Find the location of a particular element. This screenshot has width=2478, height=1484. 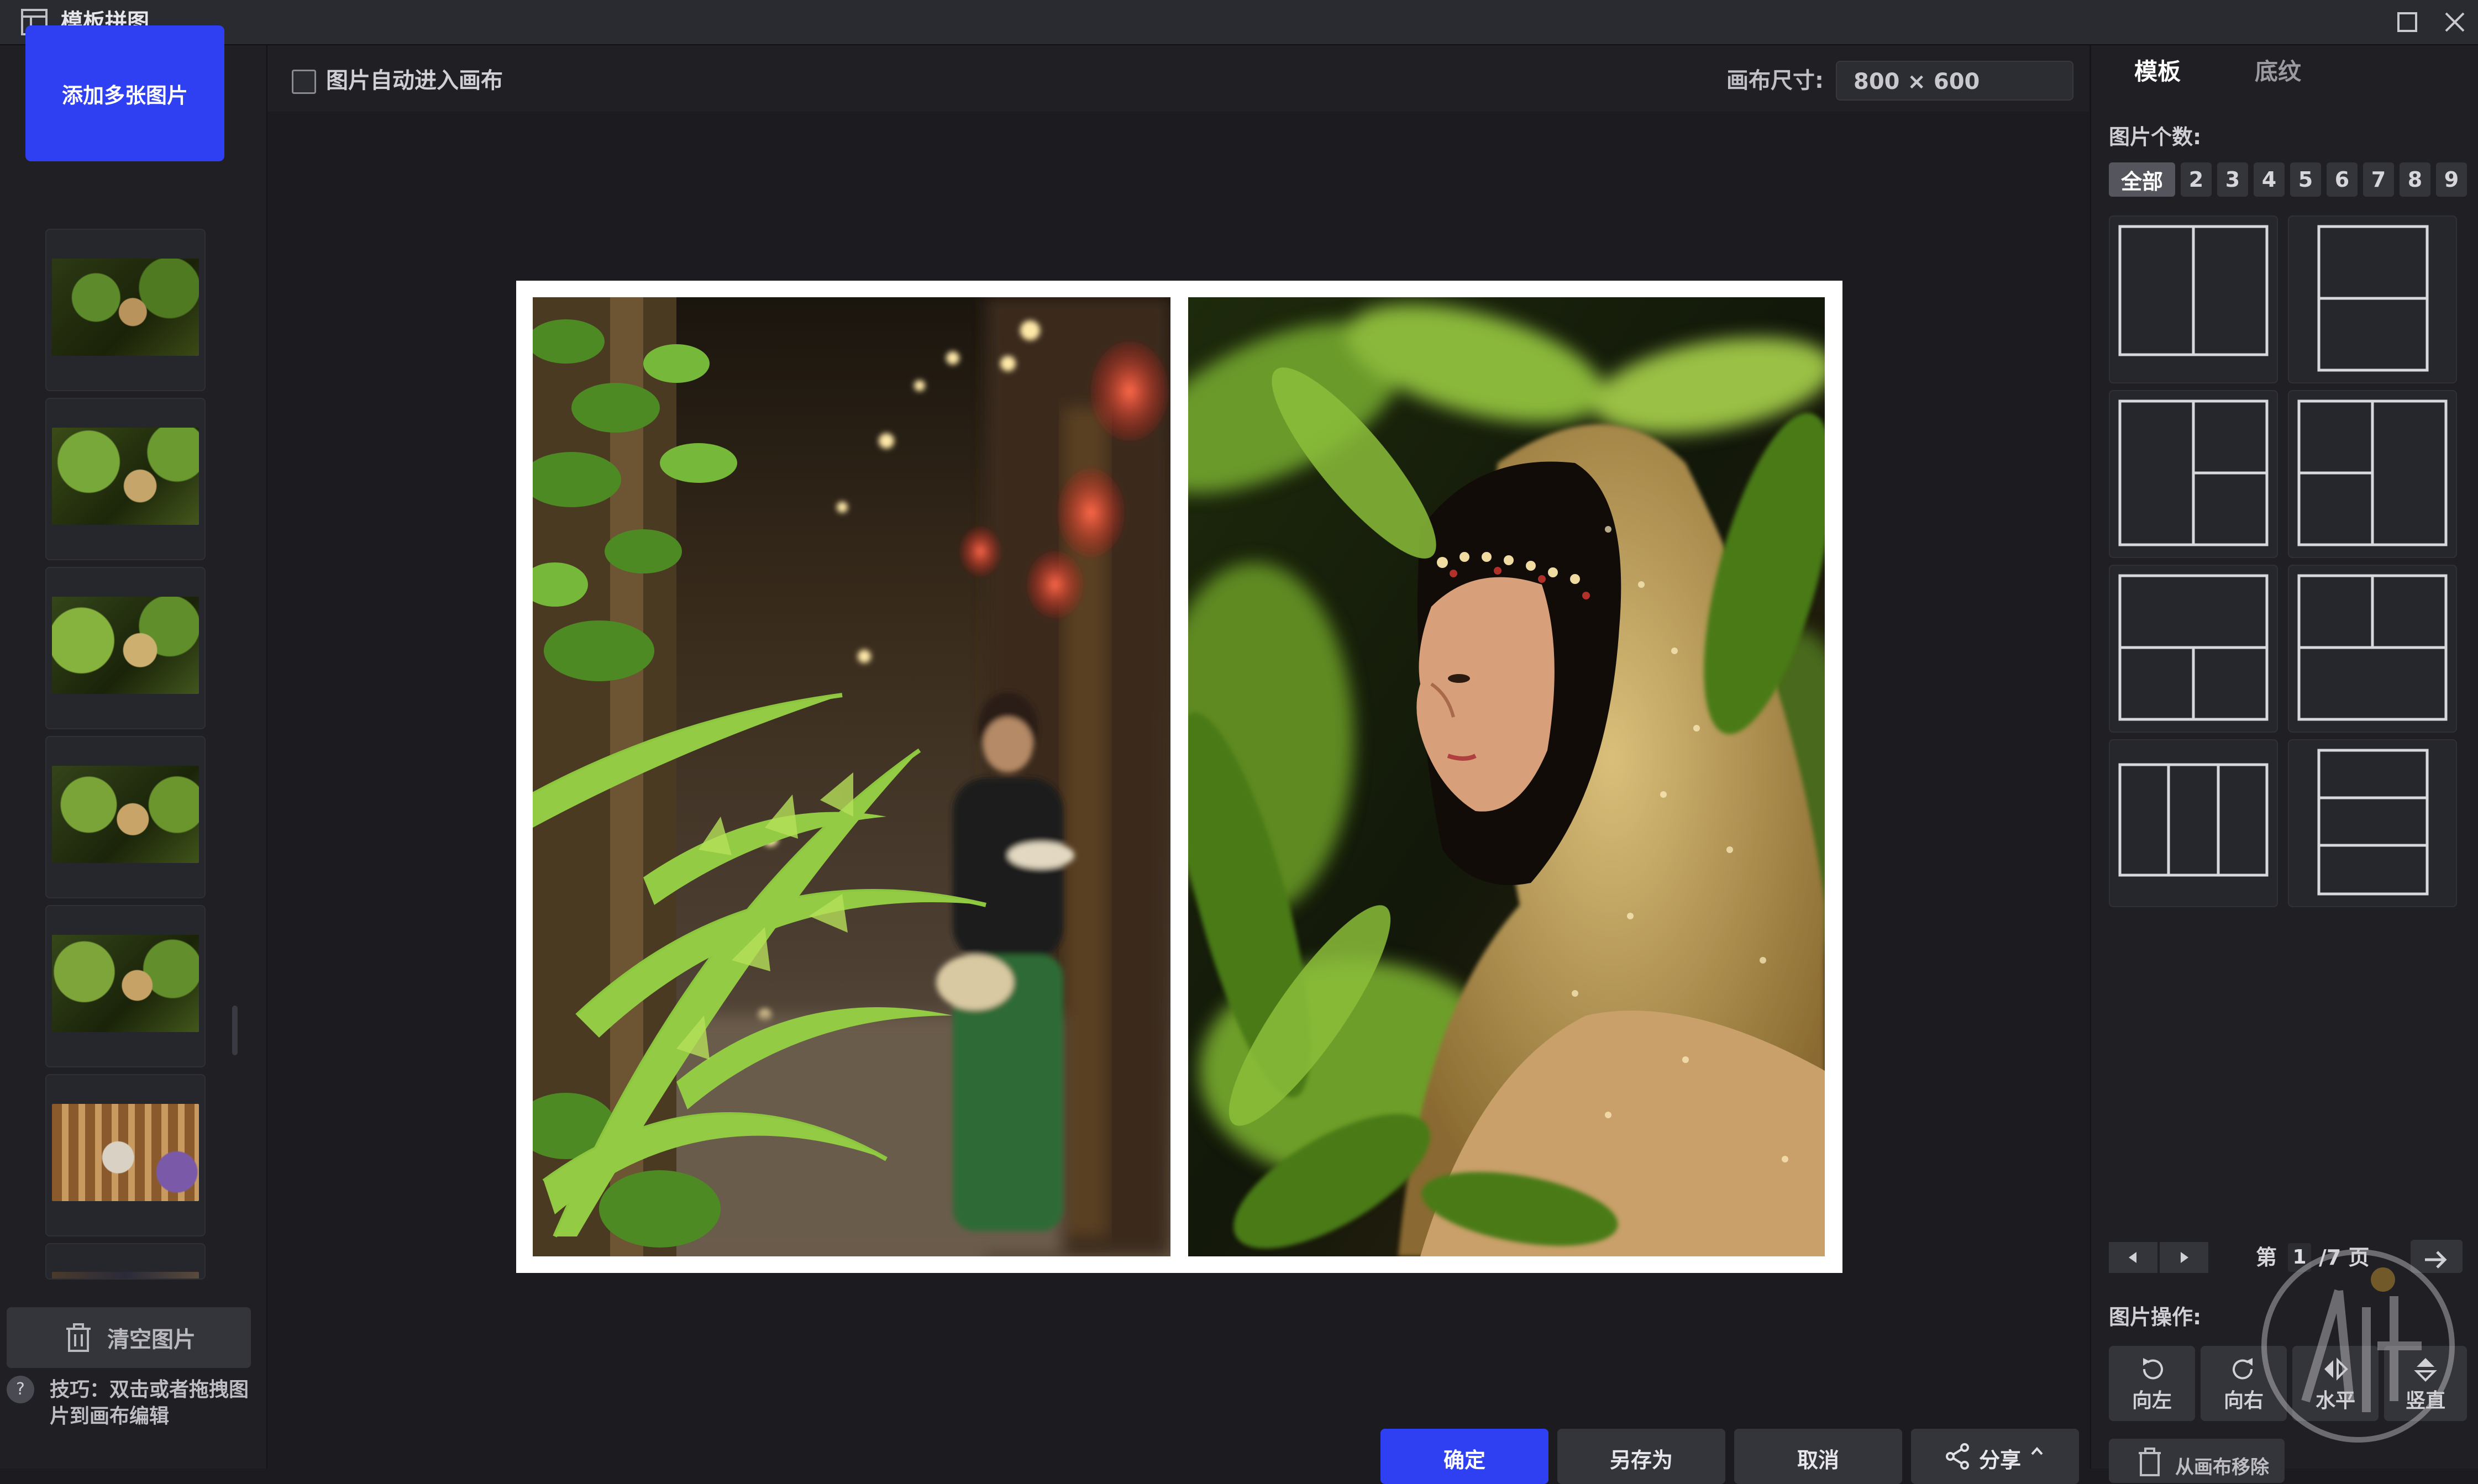

share-label: 分享 is located at coordinates (2000, 1460).